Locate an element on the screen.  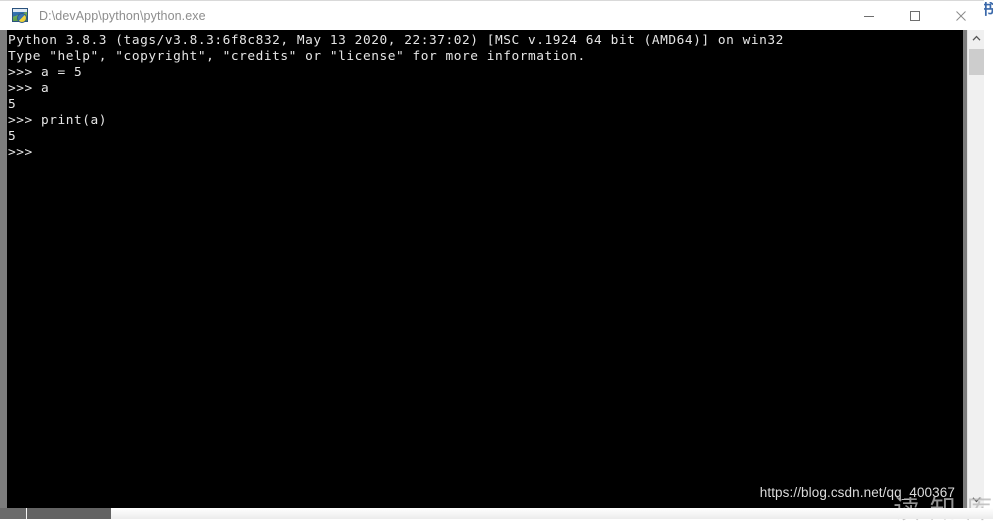
minimize-button is located at coordinates (869, 16).